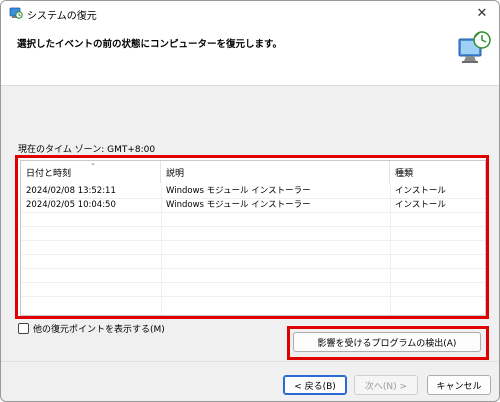 The width and height of the screenshot is (500, 402). I want to click on column-header-date: 日付と時刻 ⌄, so click(91, 171).